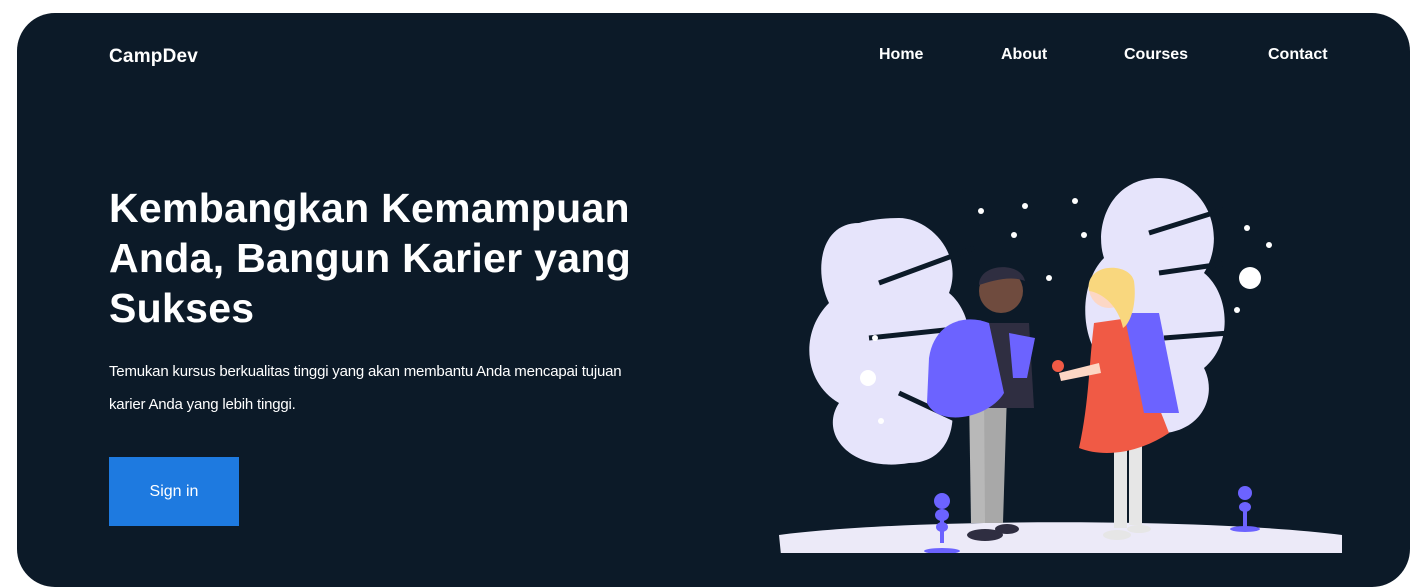 The image size is (1410, 587). Describe the element at coordinates (1245, 509) in the screenshot. I see `right-plant` at that location.